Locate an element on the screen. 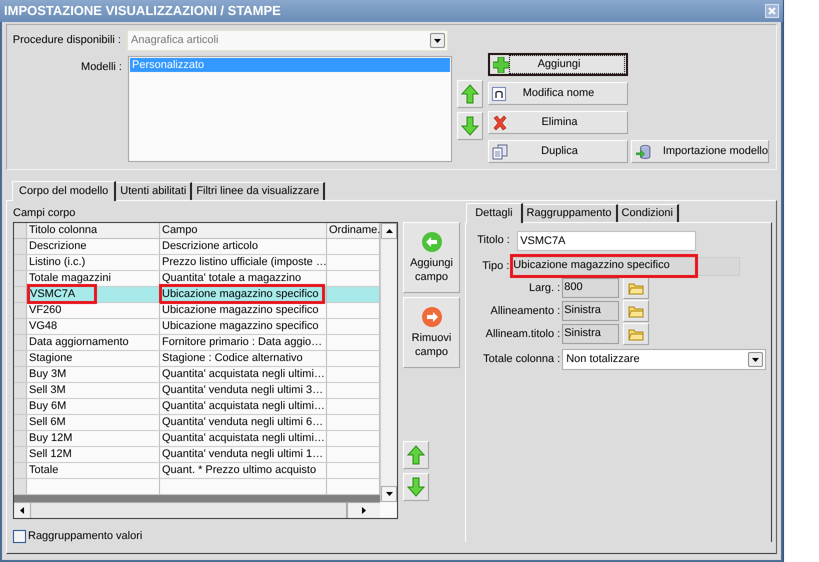 The image size is (819, 562). tab: Corpo del modello is located at coordinates (64, 191).